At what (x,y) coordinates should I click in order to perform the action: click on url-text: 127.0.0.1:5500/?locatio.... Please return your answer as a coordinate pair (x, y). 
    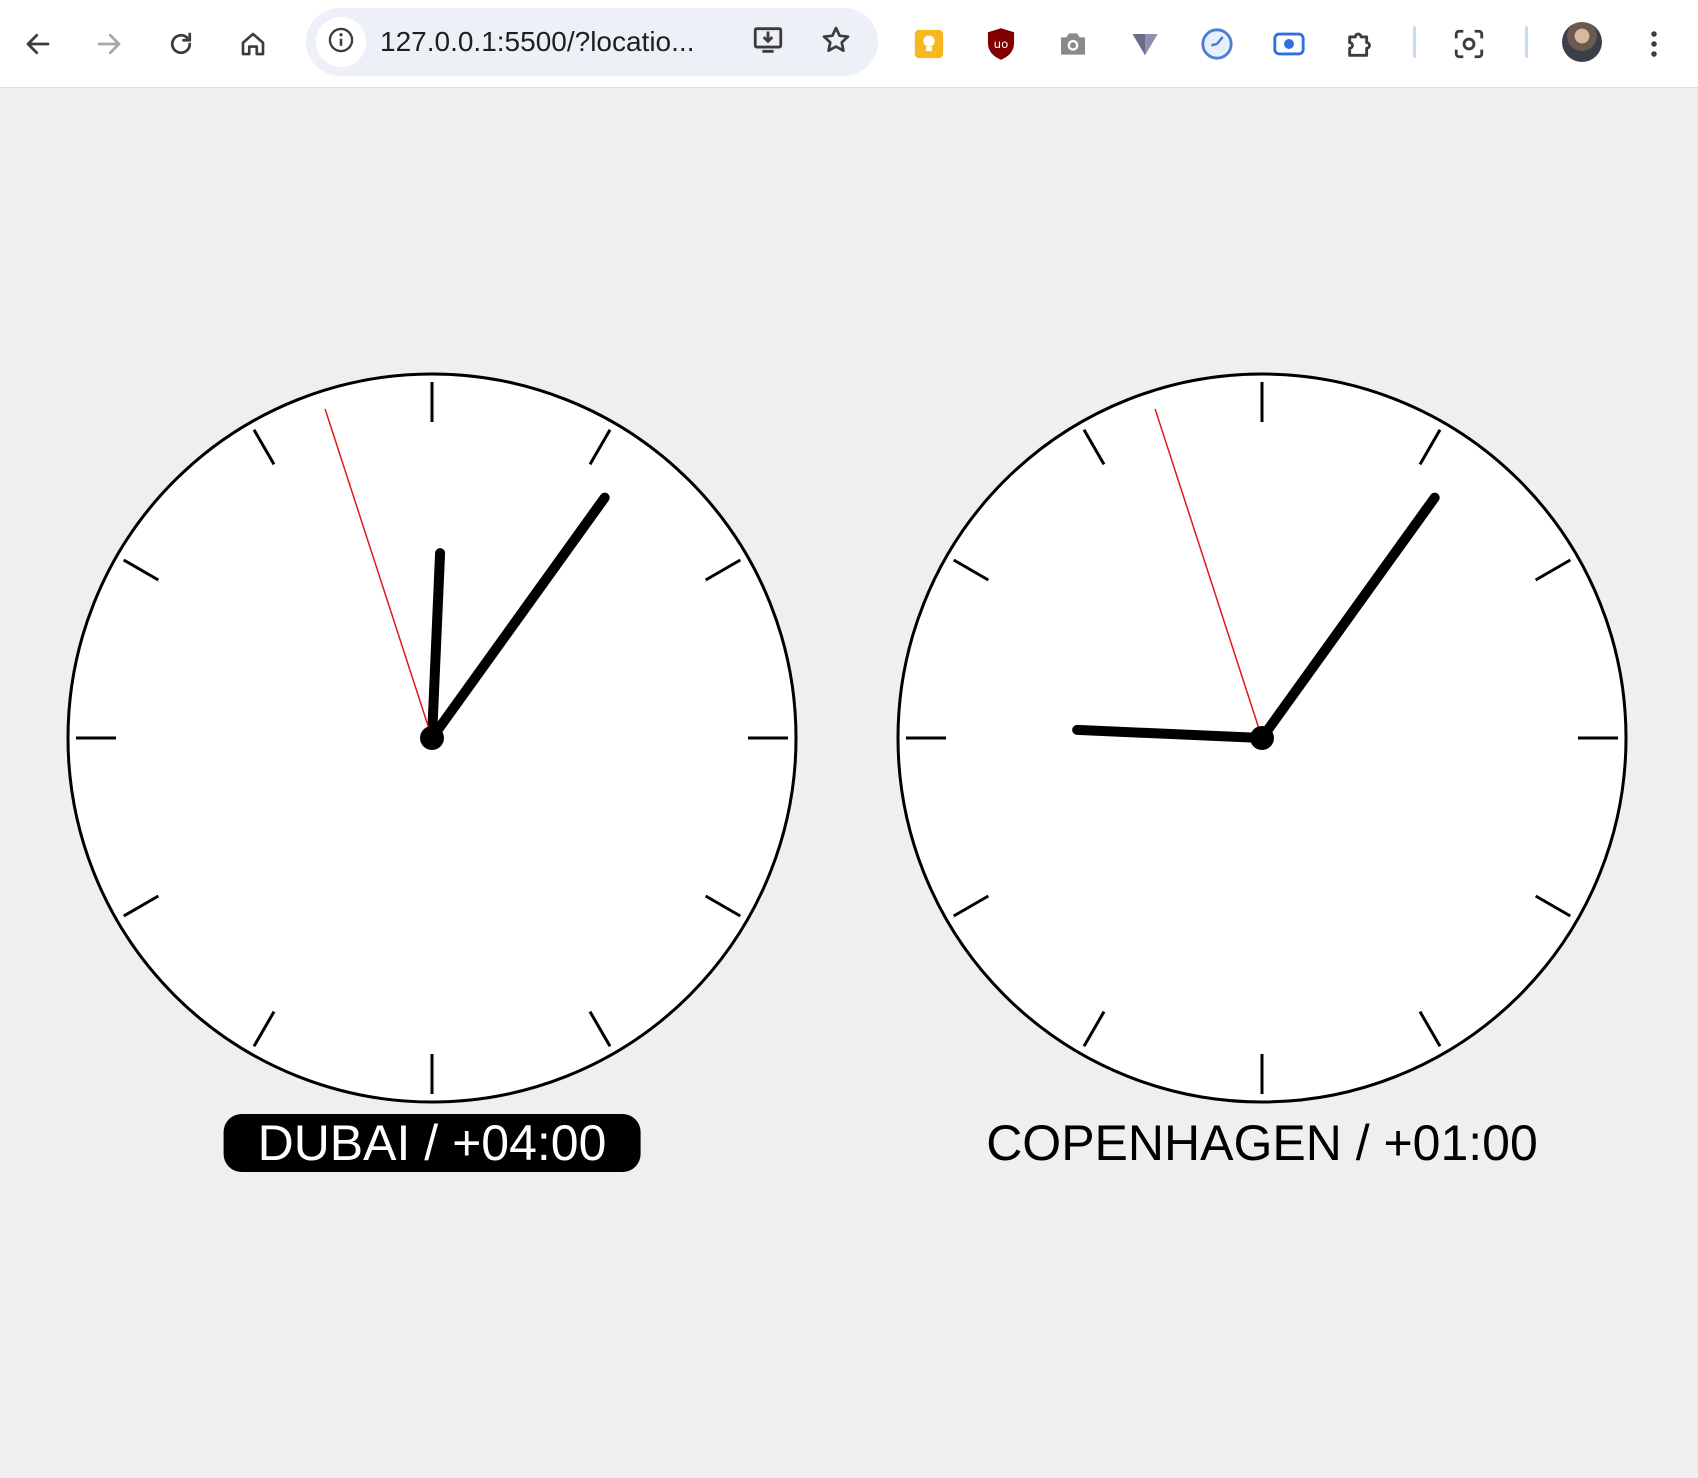
    Looking at the image, I should click on (555, 42).